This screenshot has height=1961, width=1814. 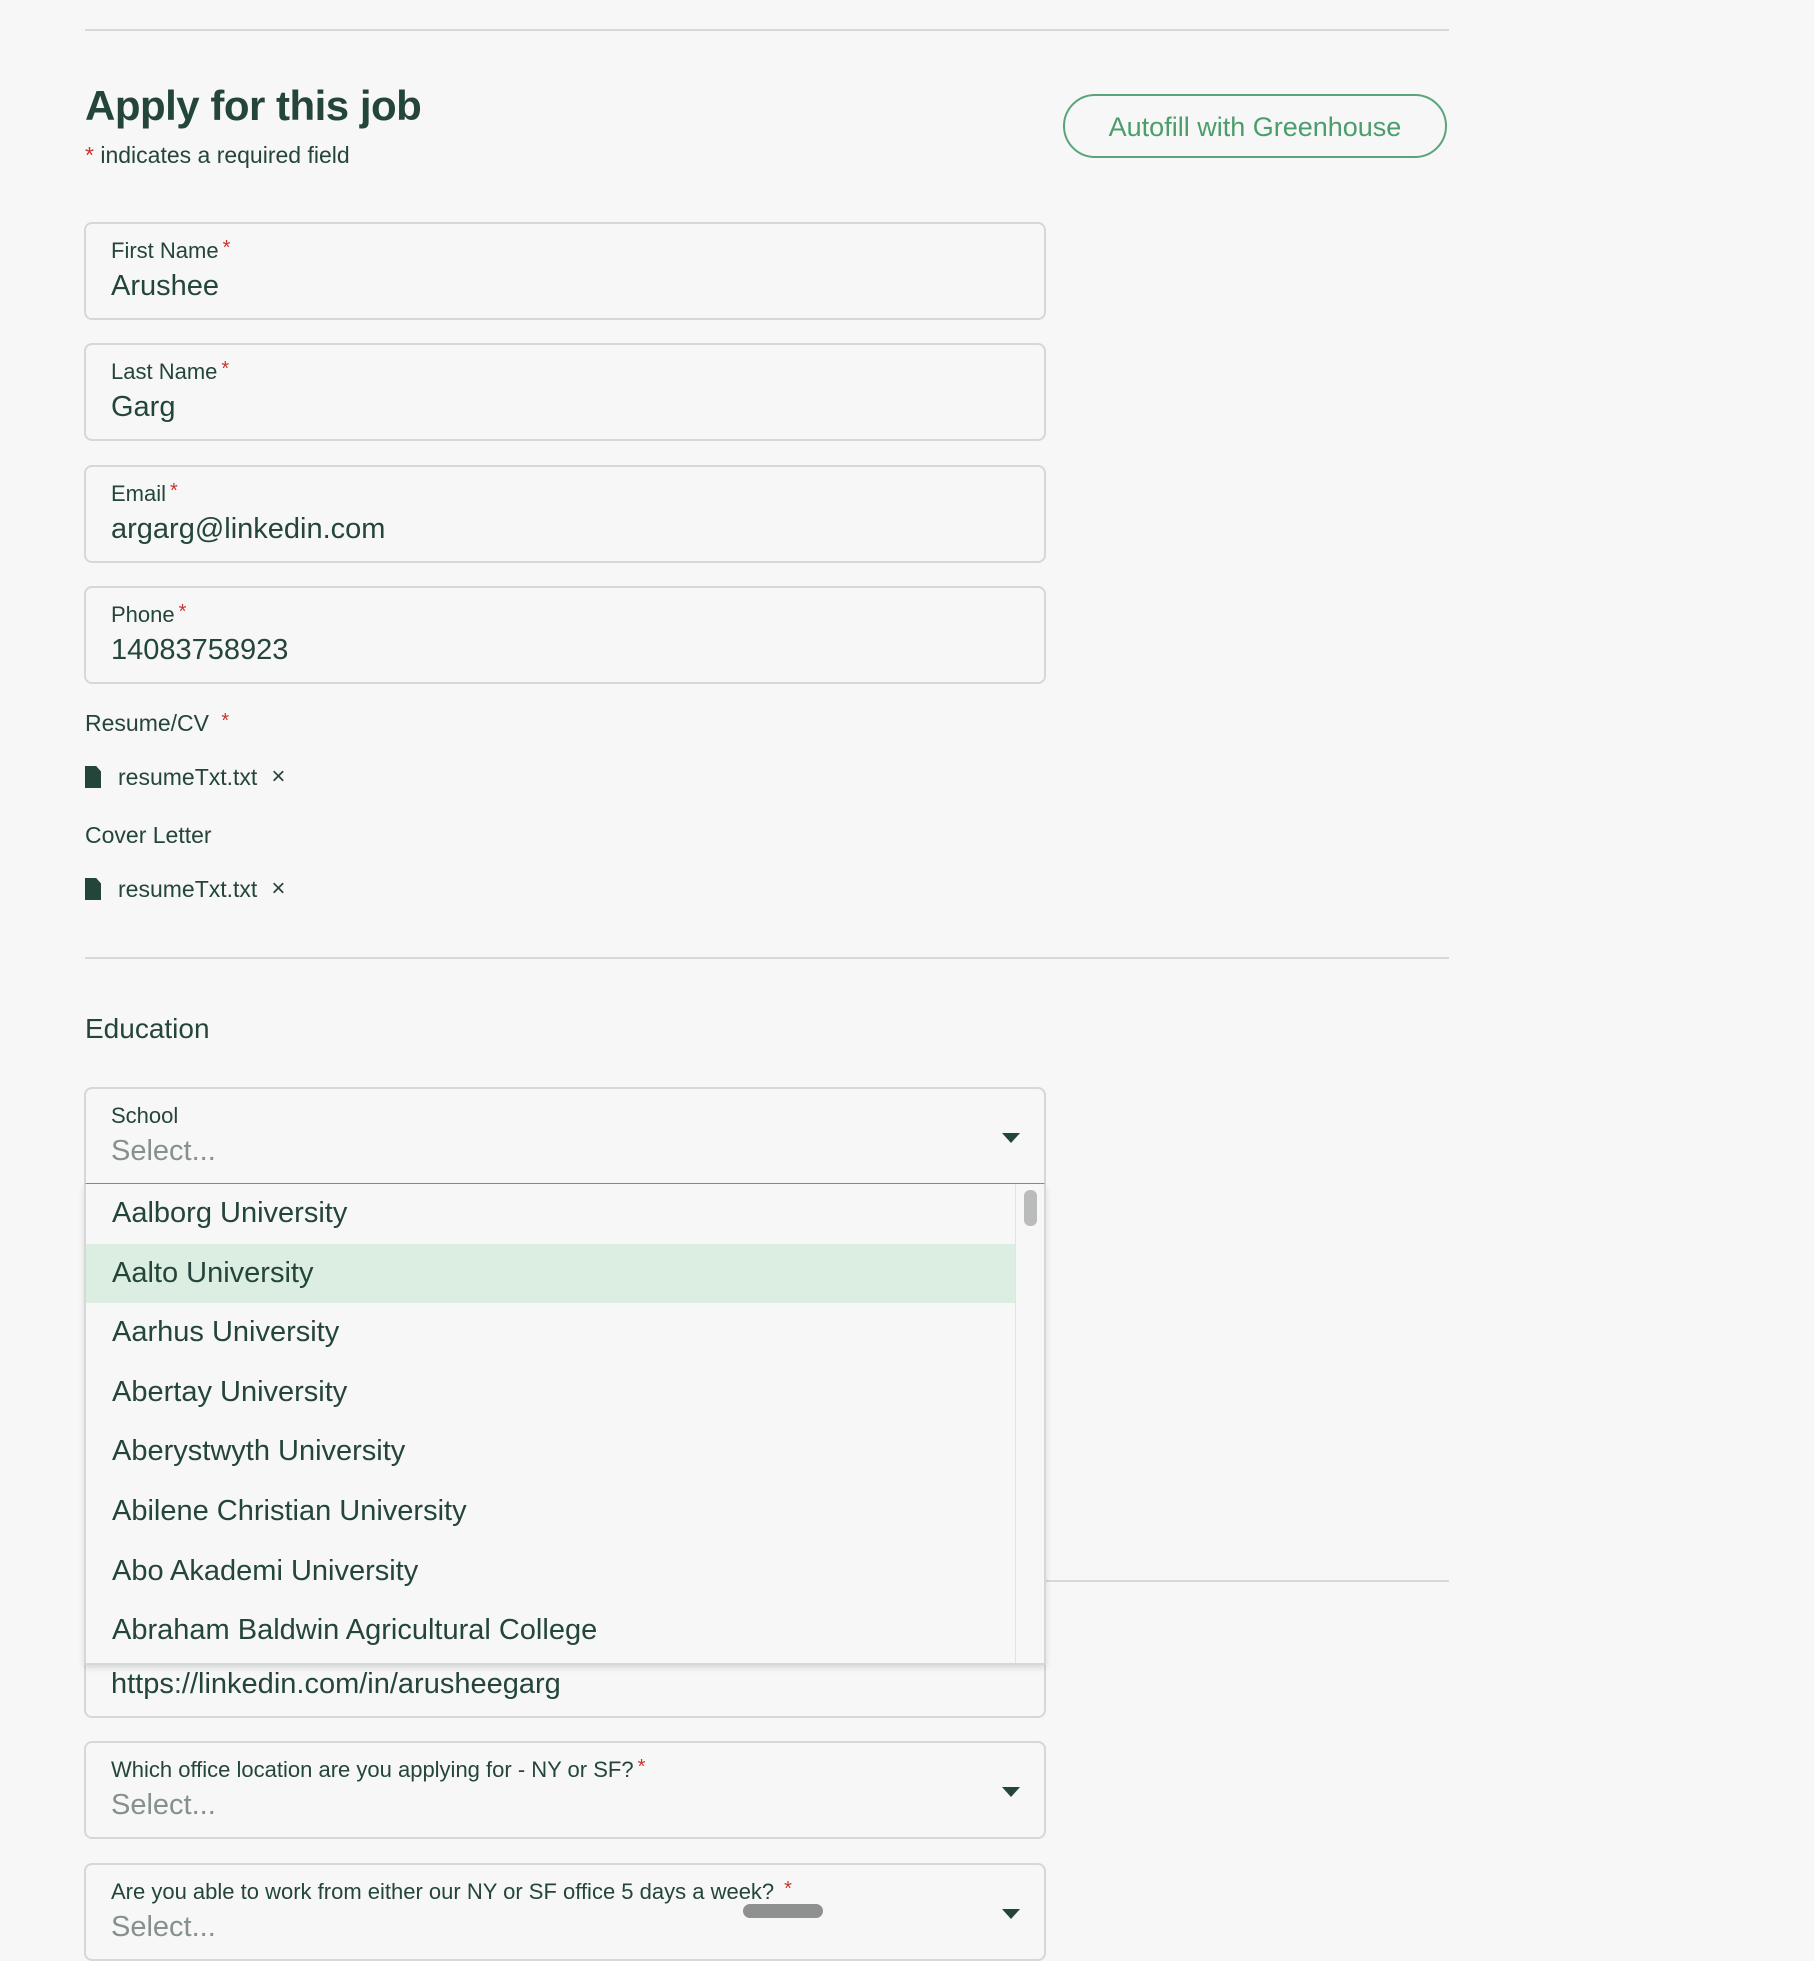 I want to click on last-name-field: Last Name * Garg, so click(x=565, y=392).